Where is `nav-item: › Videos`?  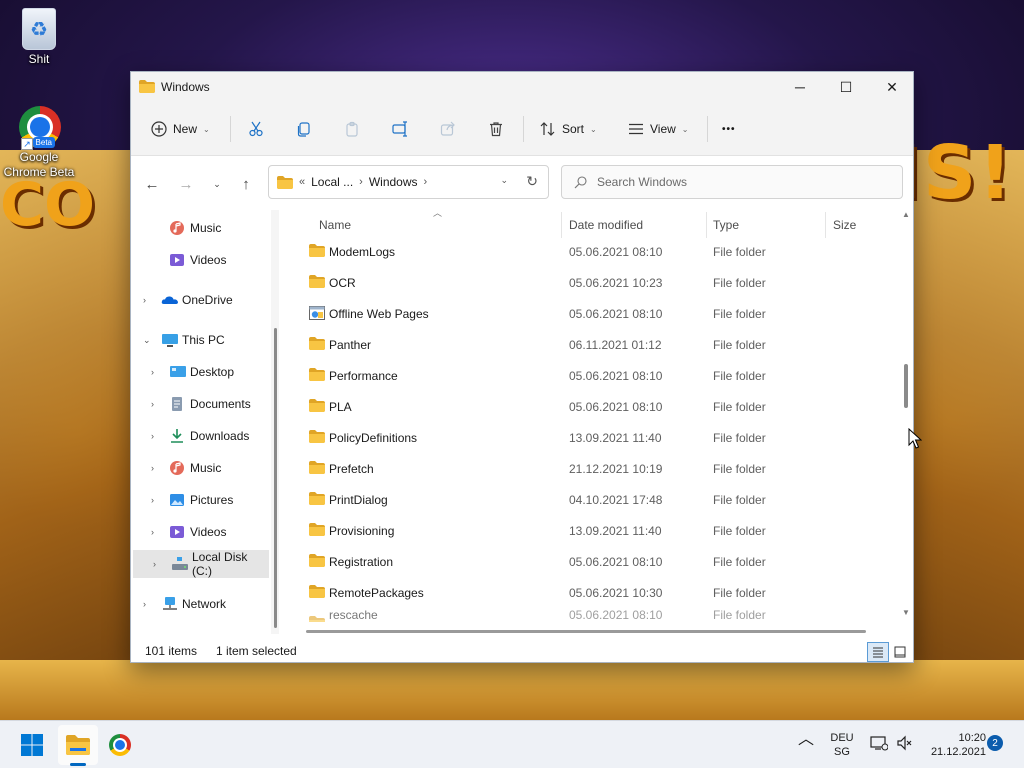
nav-item: › Videos is located at coordinates (205, 532).